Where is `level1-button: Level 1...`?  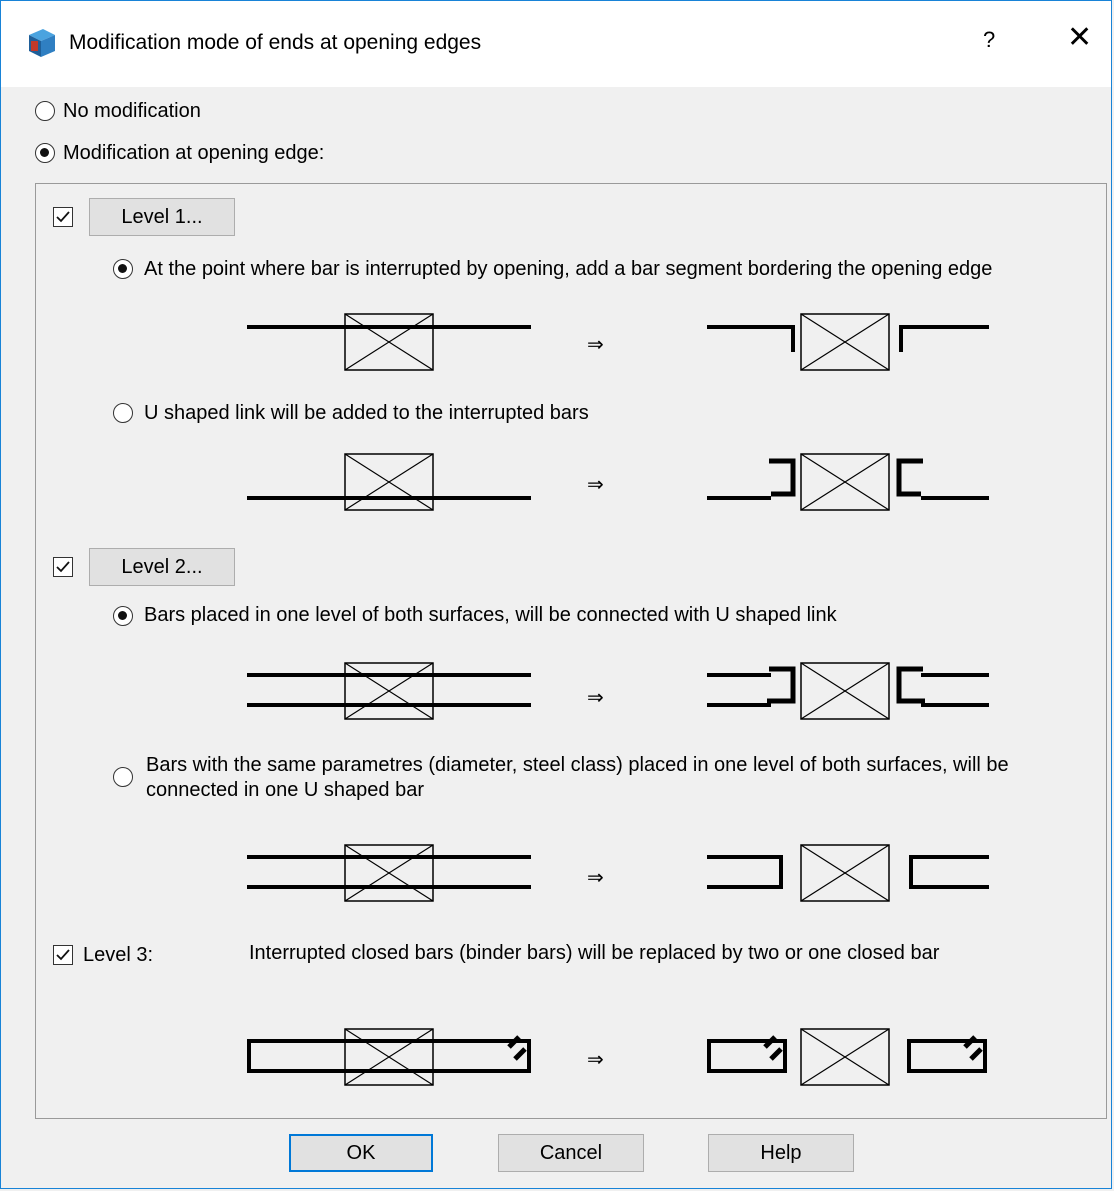 level1-button: Level 1... is located at coordinates (162, 217).